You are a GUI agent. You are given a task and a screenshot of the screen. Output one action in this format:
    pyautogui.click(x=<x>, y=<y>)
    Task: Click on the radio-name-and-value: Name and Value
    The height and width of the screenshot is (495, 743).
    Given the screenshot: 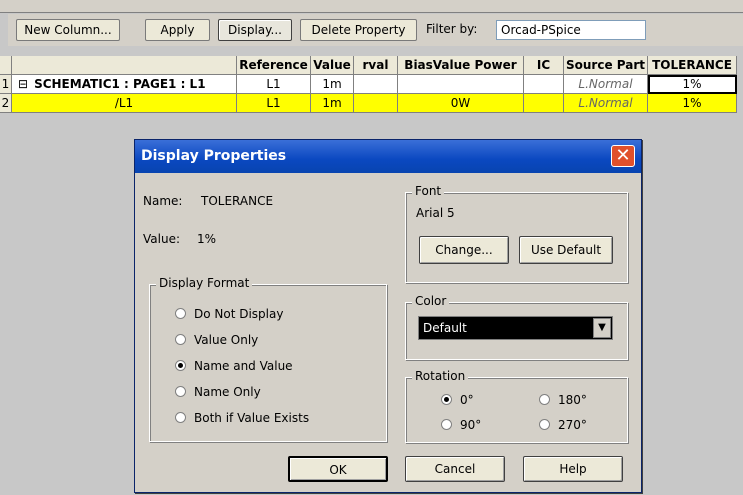 What is the action you would take?
    pyautogui.click(x=234, y=366)
    